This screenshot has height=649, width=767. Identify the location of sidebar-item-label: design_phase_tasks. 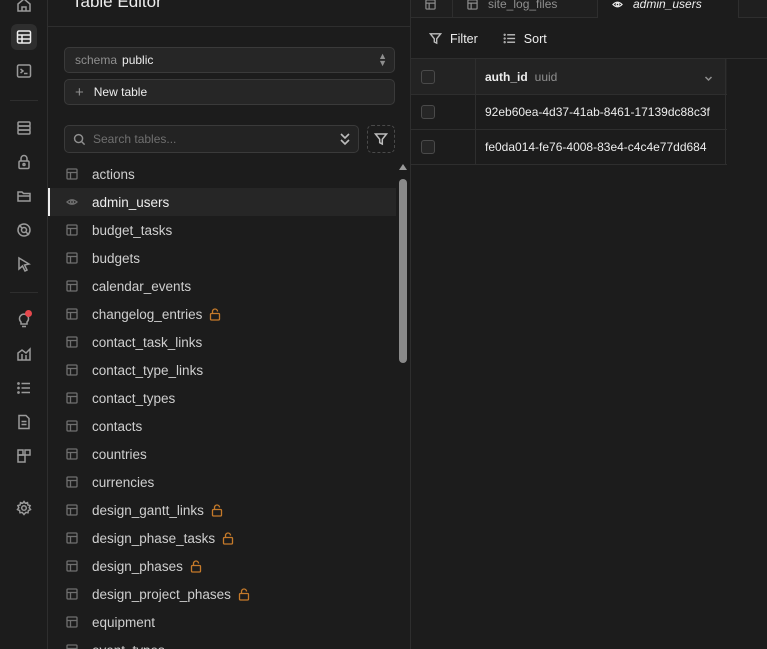
(154, 538).